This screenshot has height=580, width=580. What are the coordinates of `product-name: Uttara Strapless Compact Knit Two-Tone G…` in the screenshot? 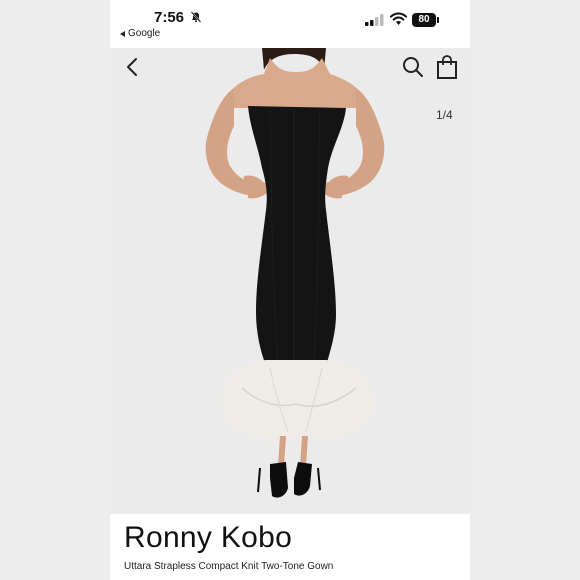 It's located at (229, 566).